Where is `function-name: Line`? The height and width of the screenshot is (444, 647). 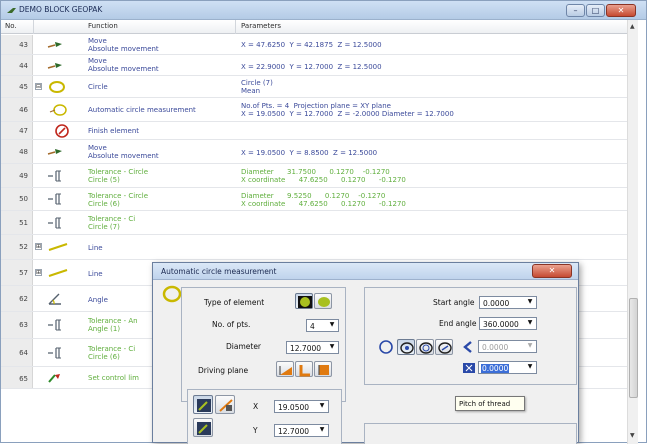
function-name: Line is located at coordinates (95, 274).